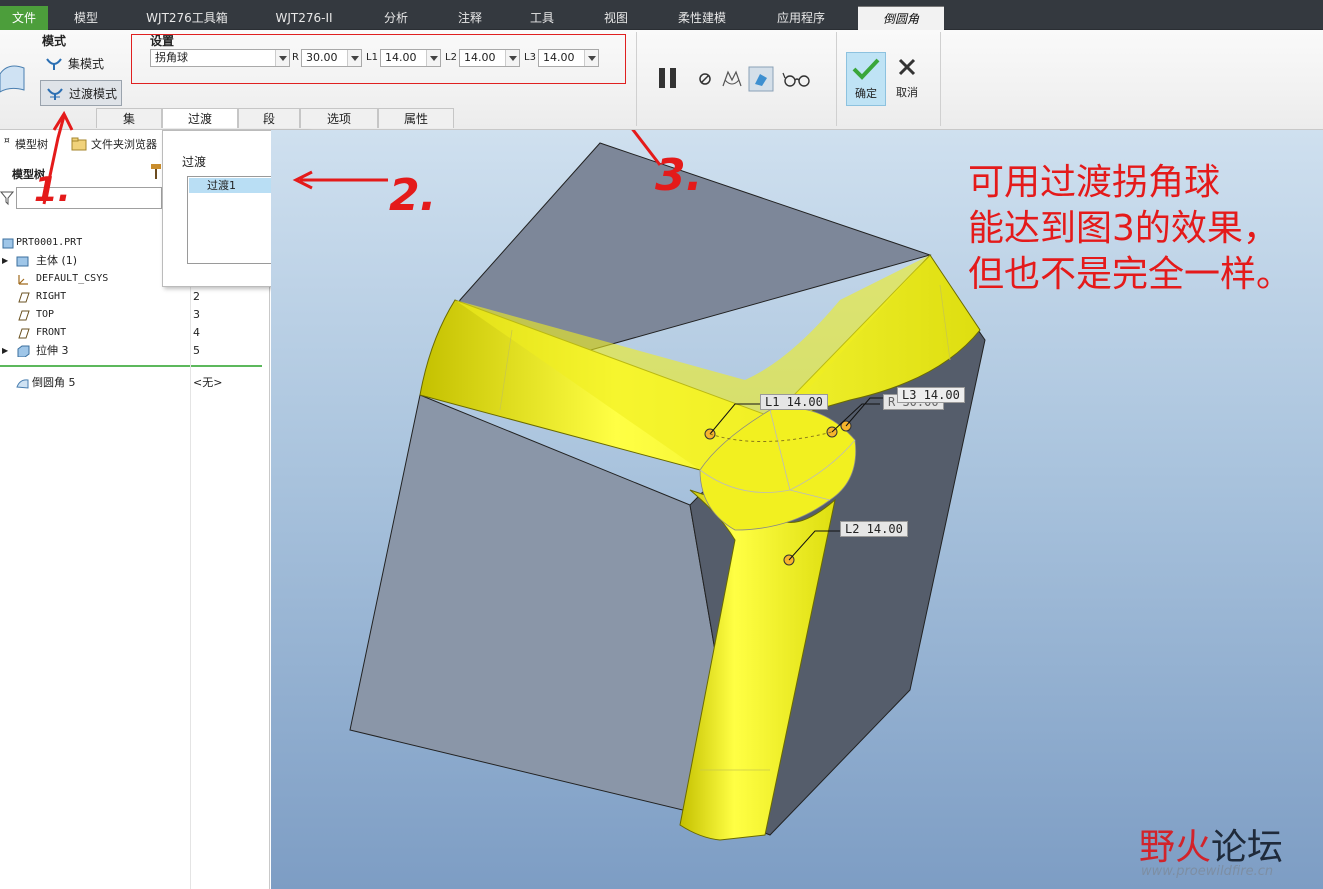  I want to click on transition-mode-icon, so click(55, 94).